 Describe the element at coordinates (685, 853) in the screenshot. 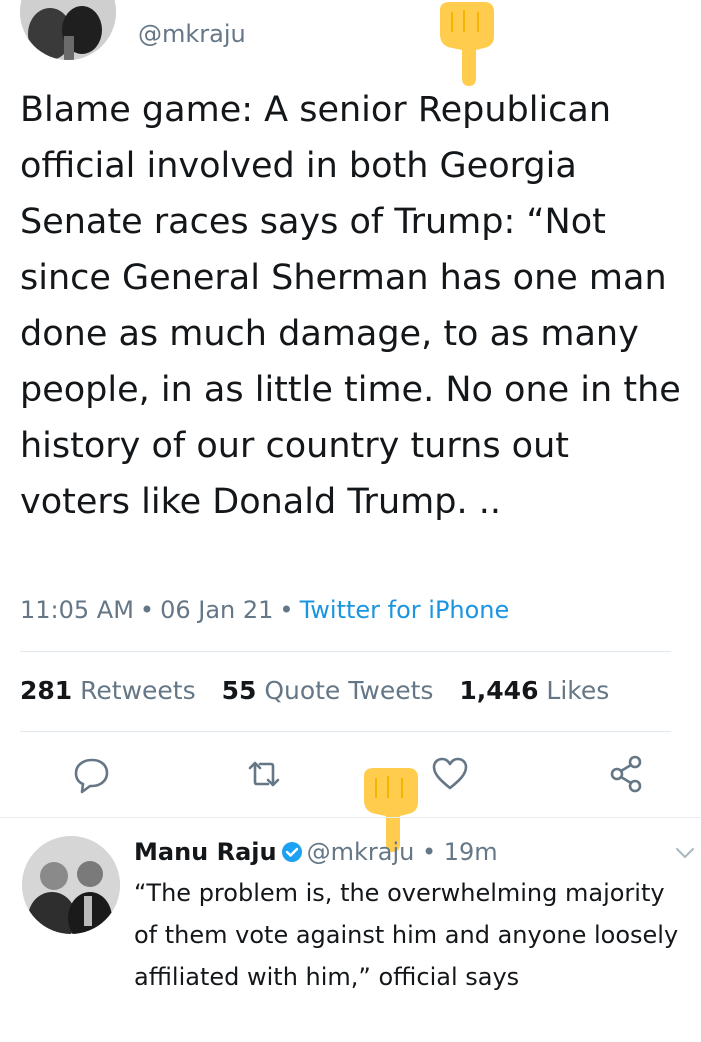

I see `chevron-down-icon` at that location.